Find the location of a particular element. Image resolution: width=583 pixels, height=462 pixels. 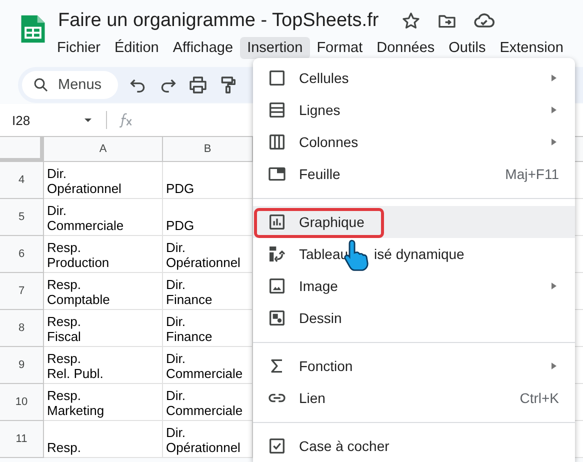

rows-icon is located at coordinates (277, 110).